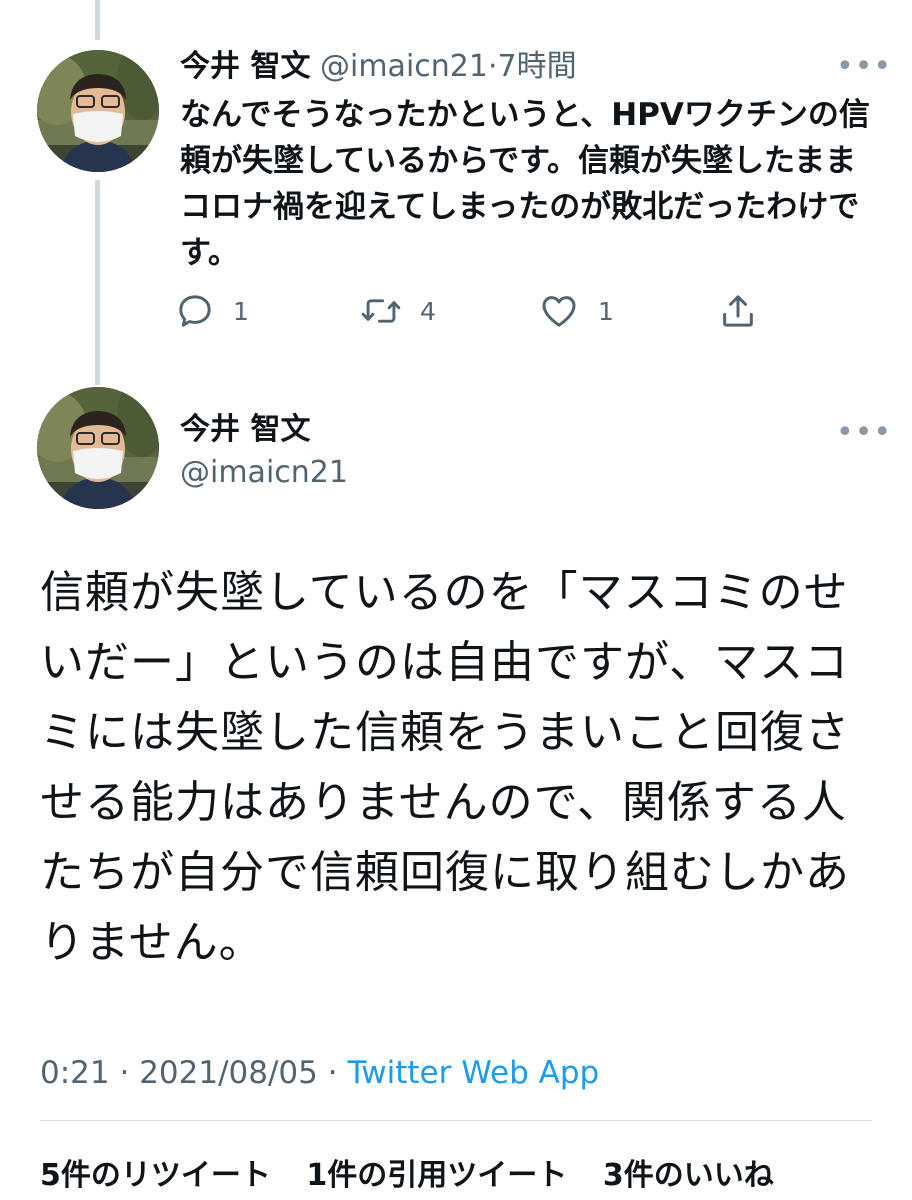 The width and height of the screenshot is (912, 1200). What do you see at coordinates (381, 311) in the screenshot?
I see `retweet-icon` at bounding box center [381, 311].